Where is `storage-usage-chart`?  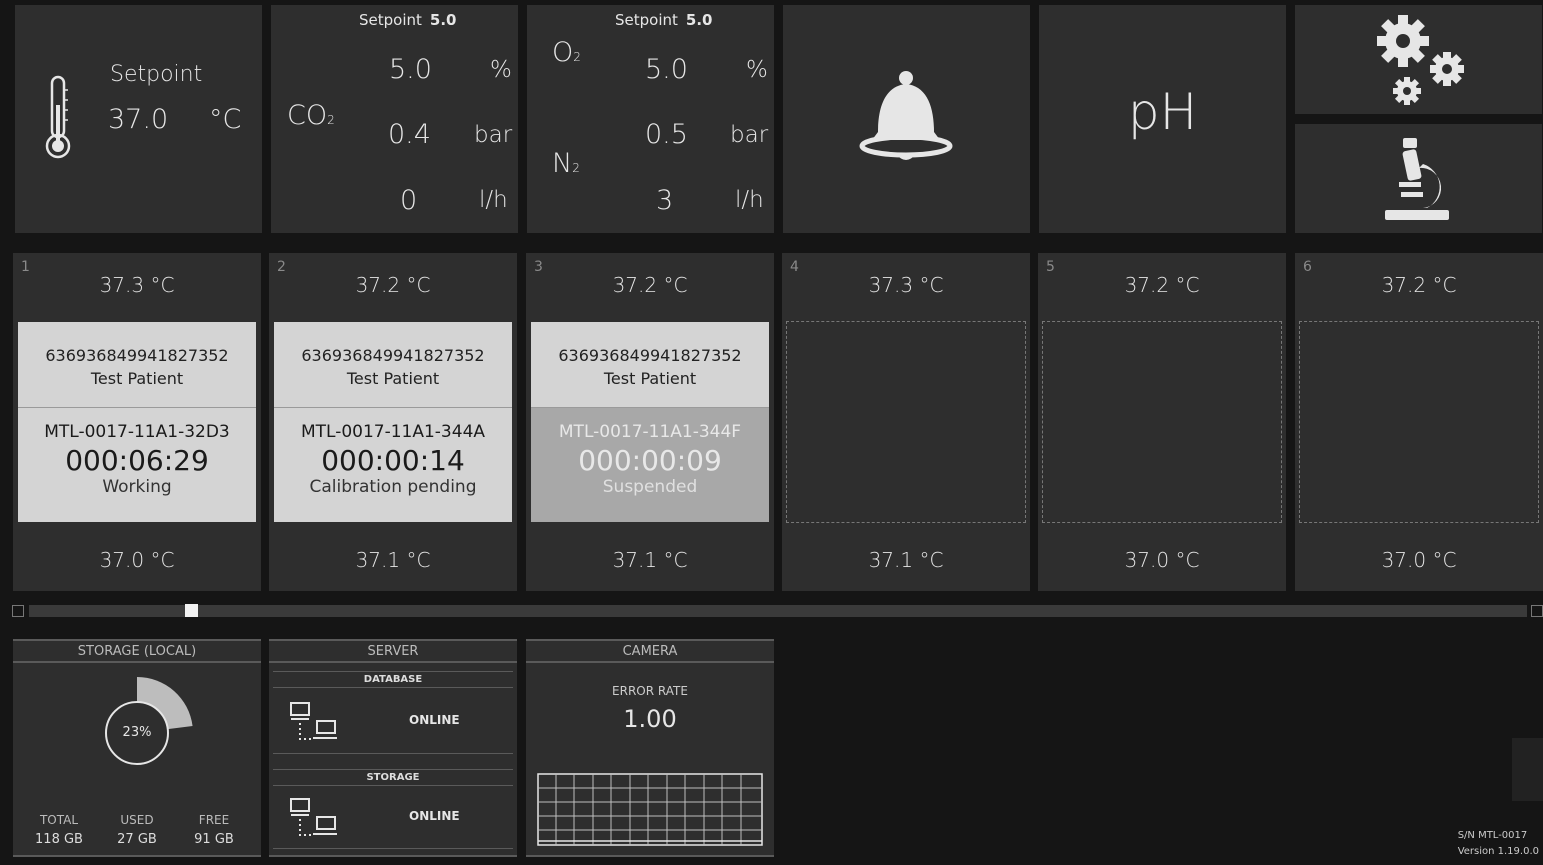
storage-usage-chart is located at coordinates (149, 721).